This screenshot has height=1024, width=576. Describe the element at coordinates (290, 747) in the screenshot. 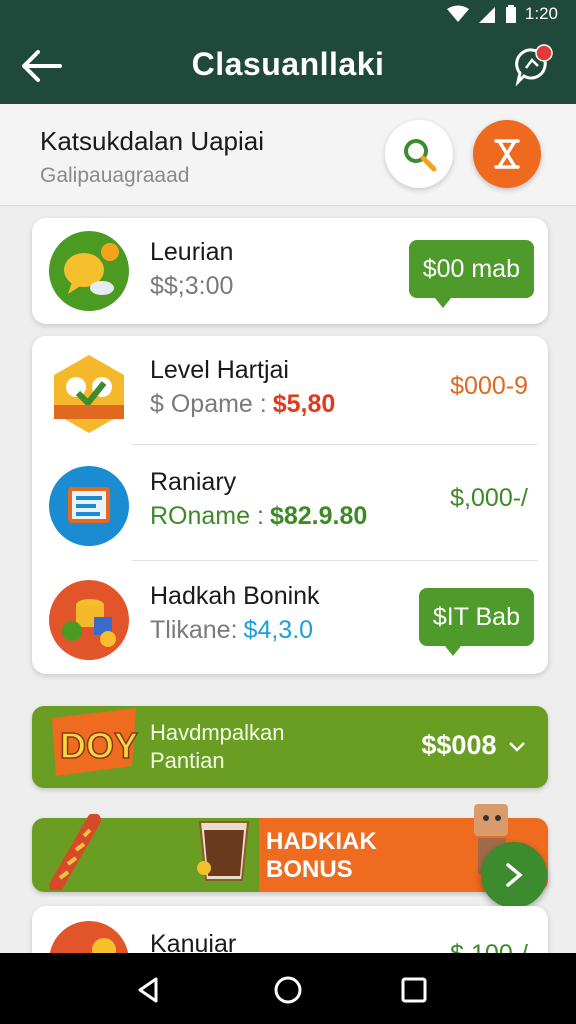

I see `promo-banner: DOY Havdmpalkan Pantian $$008` at that location.